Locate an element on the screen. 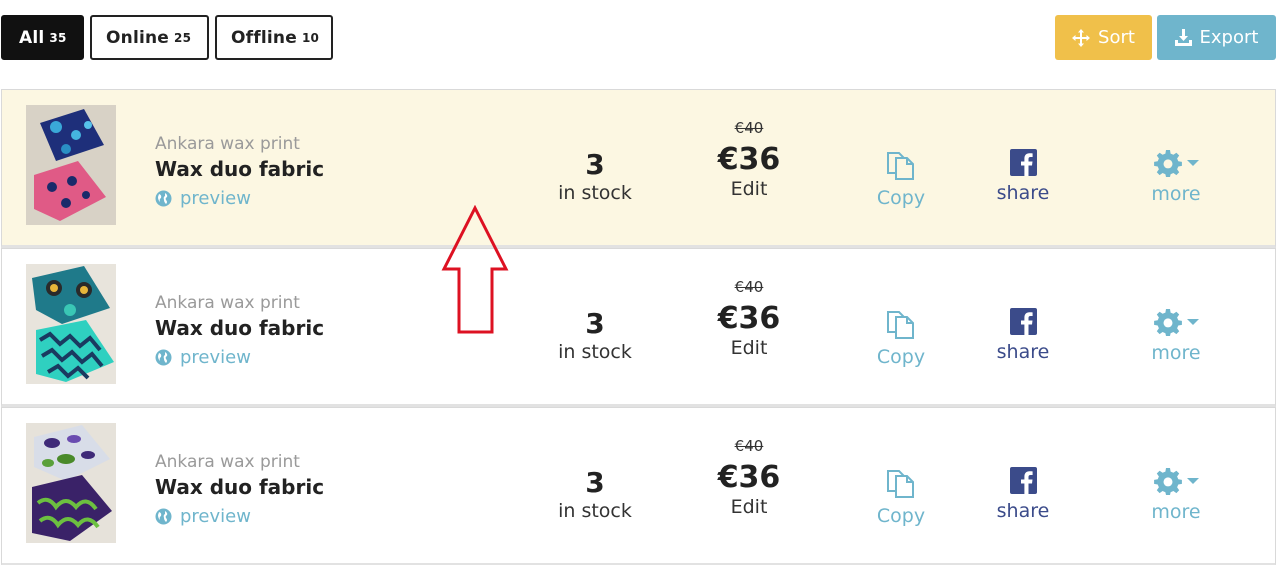 Image resolution: width=1277 pixels, height=565 pixels. tab-online: Online 25 is located at coordinates (149, 37).